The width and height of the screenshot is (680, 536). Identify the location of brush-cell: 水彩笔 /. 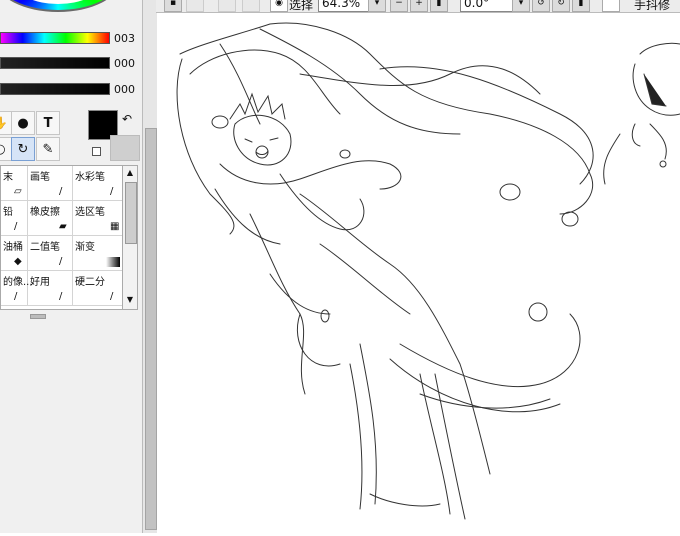
(98, 183).